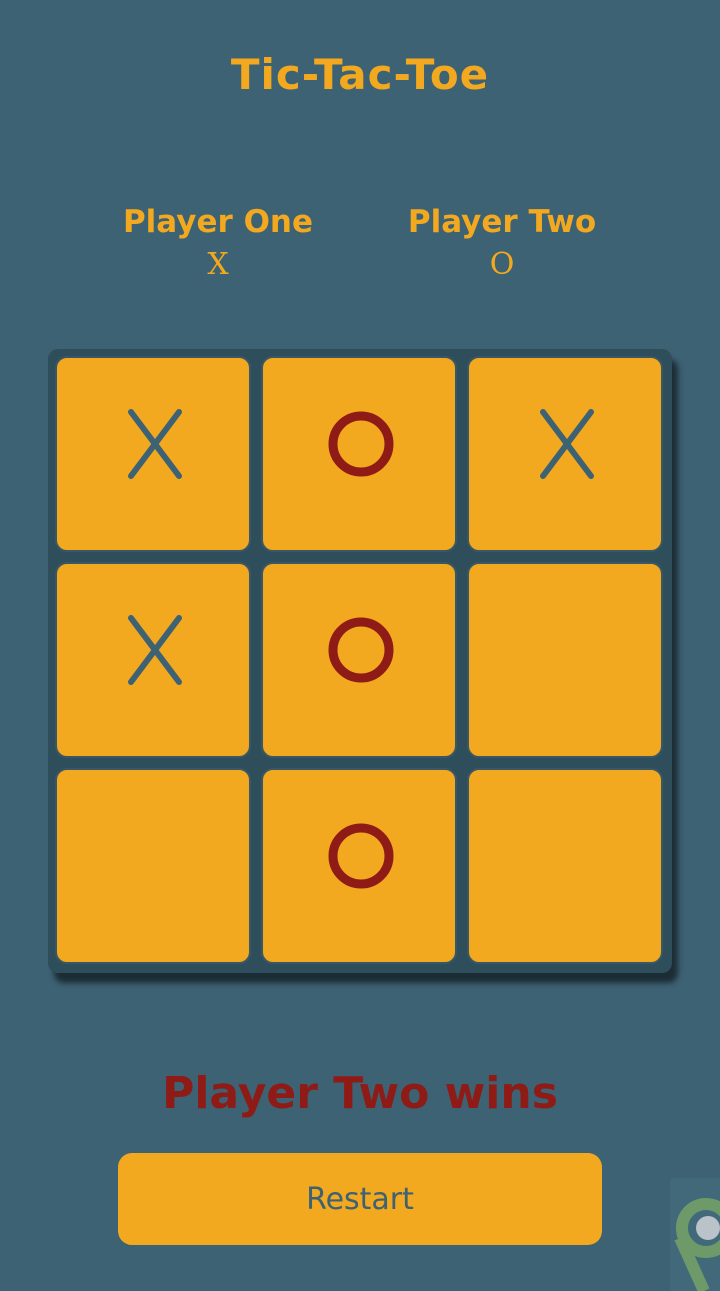  Describe the element at coordinates (502, 243) in the screenshot. I see `player-two-panel: Player Two O` at that location.